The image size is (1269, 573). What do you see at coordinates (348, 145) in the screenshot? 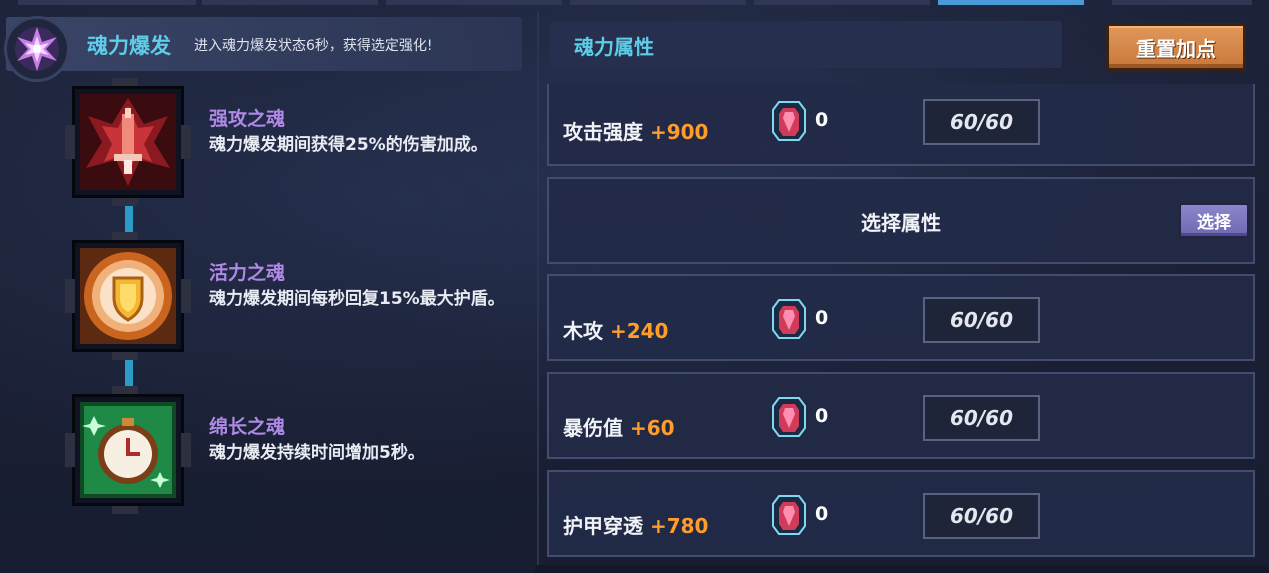
I see `soul-description: 魂力爆发期间获得25%的伤害加成。` at bounding box center [348, 145].